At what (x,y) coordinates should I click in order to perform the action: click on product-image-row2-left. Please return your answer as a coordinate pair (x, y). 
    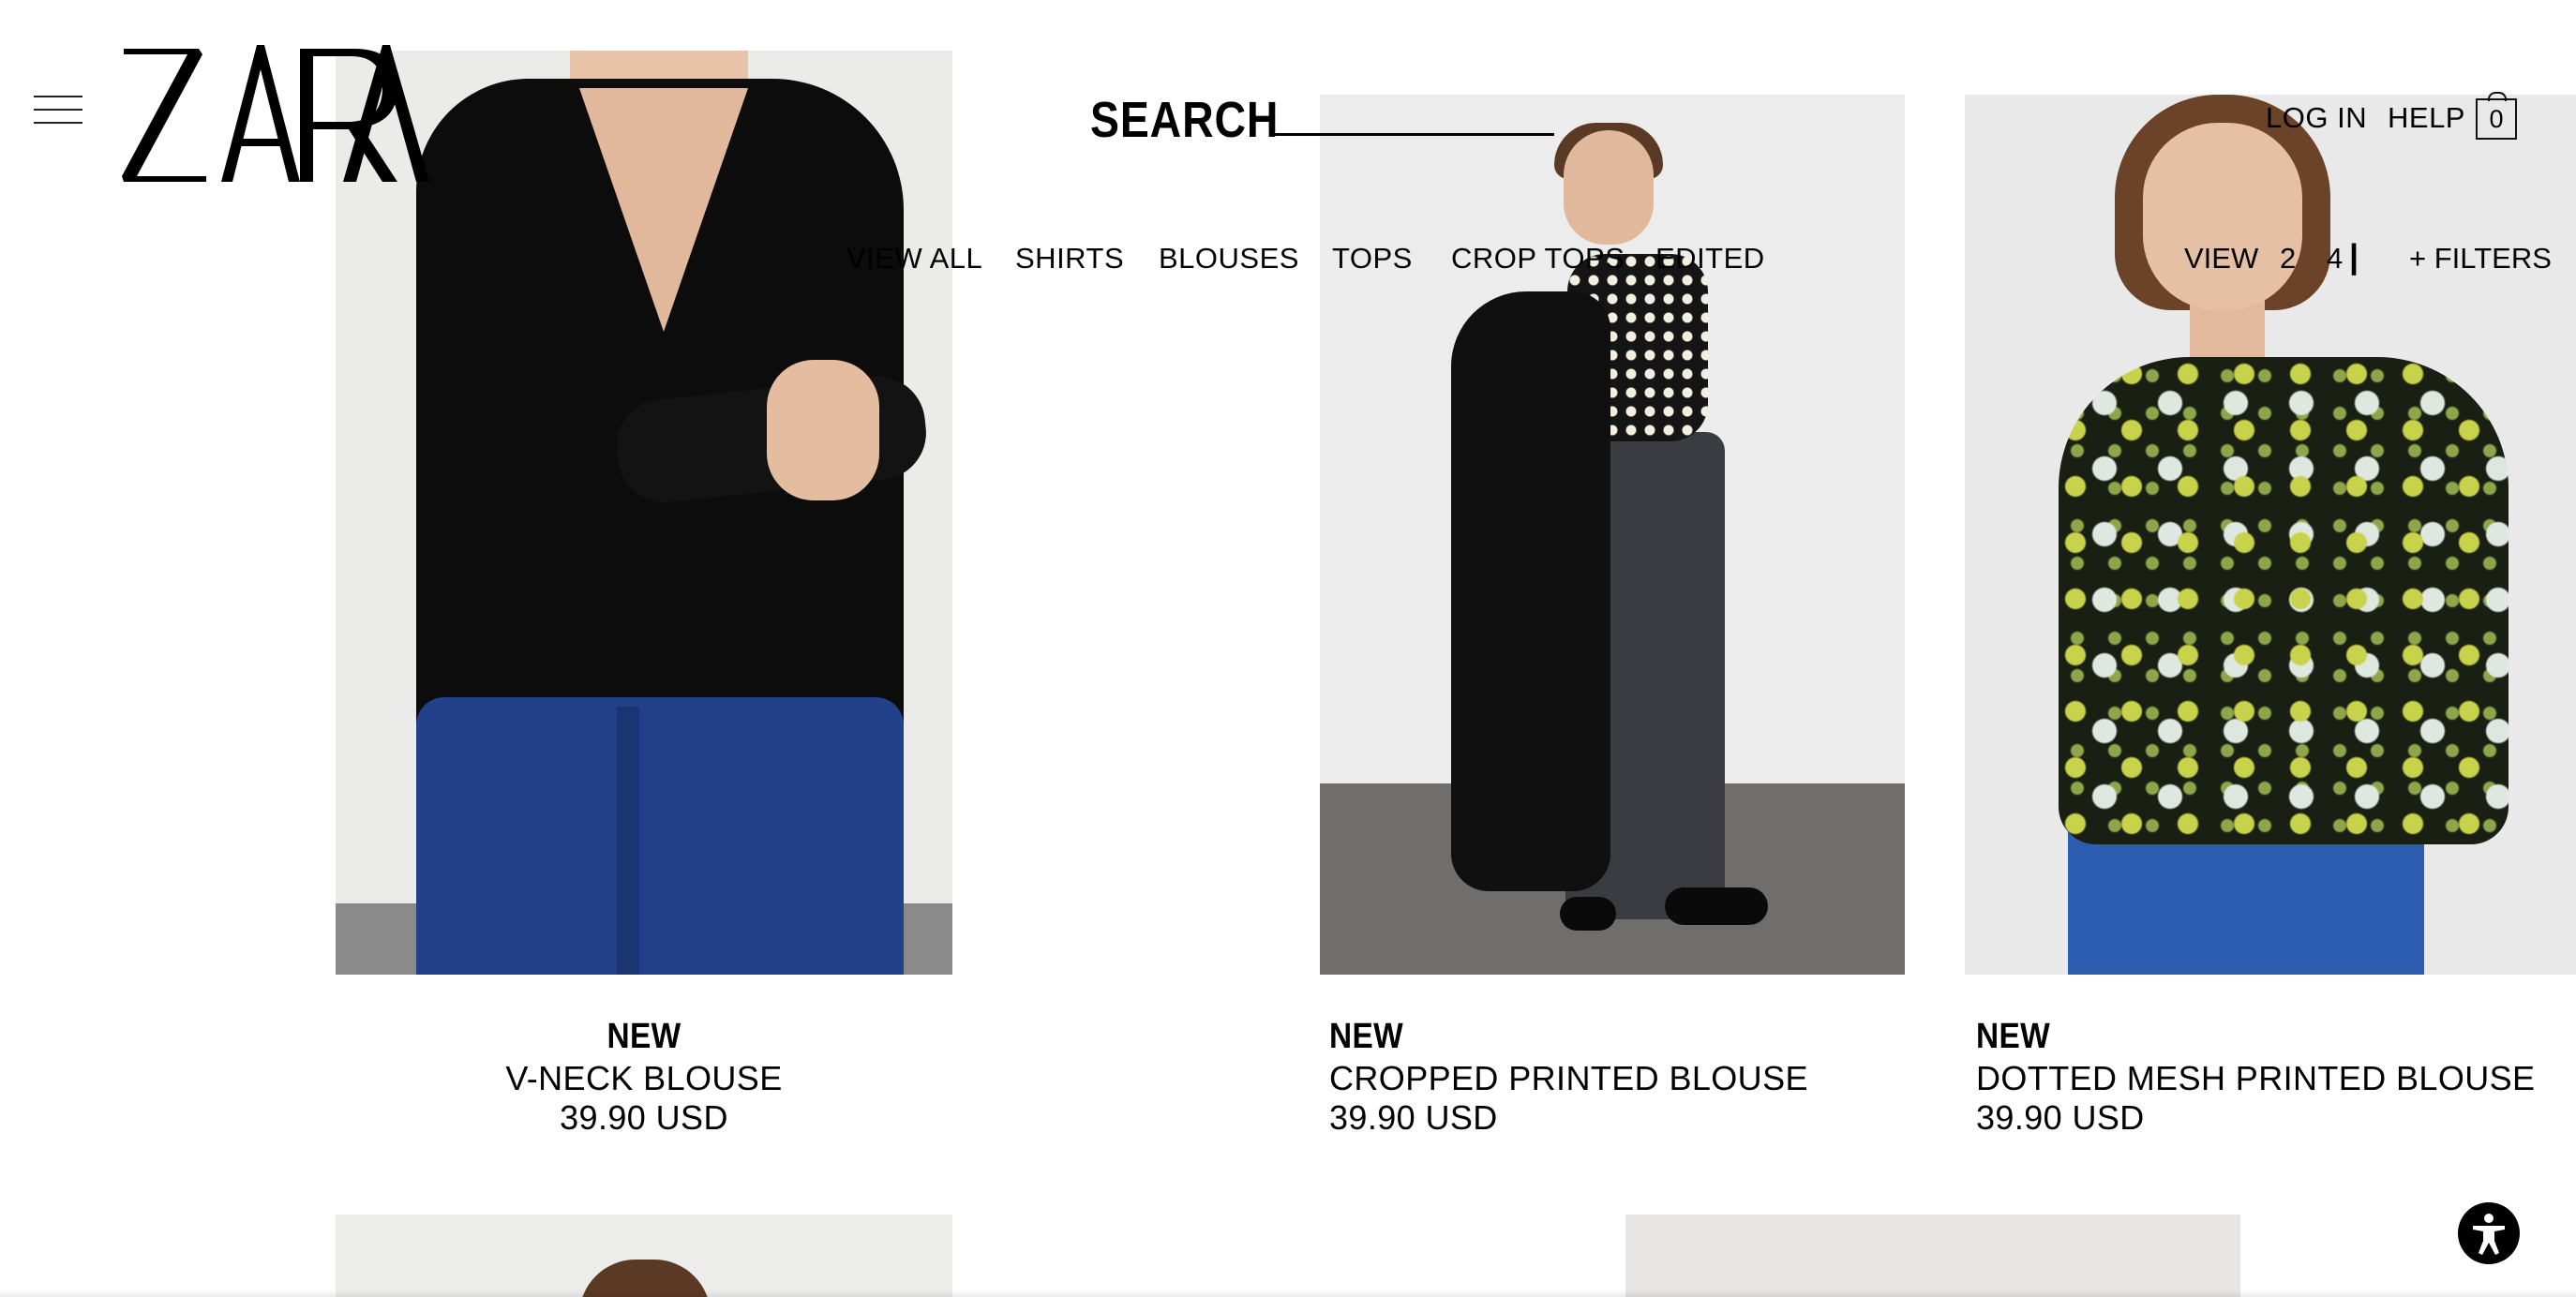
    Looking at the image, I should click on (644, 1256).